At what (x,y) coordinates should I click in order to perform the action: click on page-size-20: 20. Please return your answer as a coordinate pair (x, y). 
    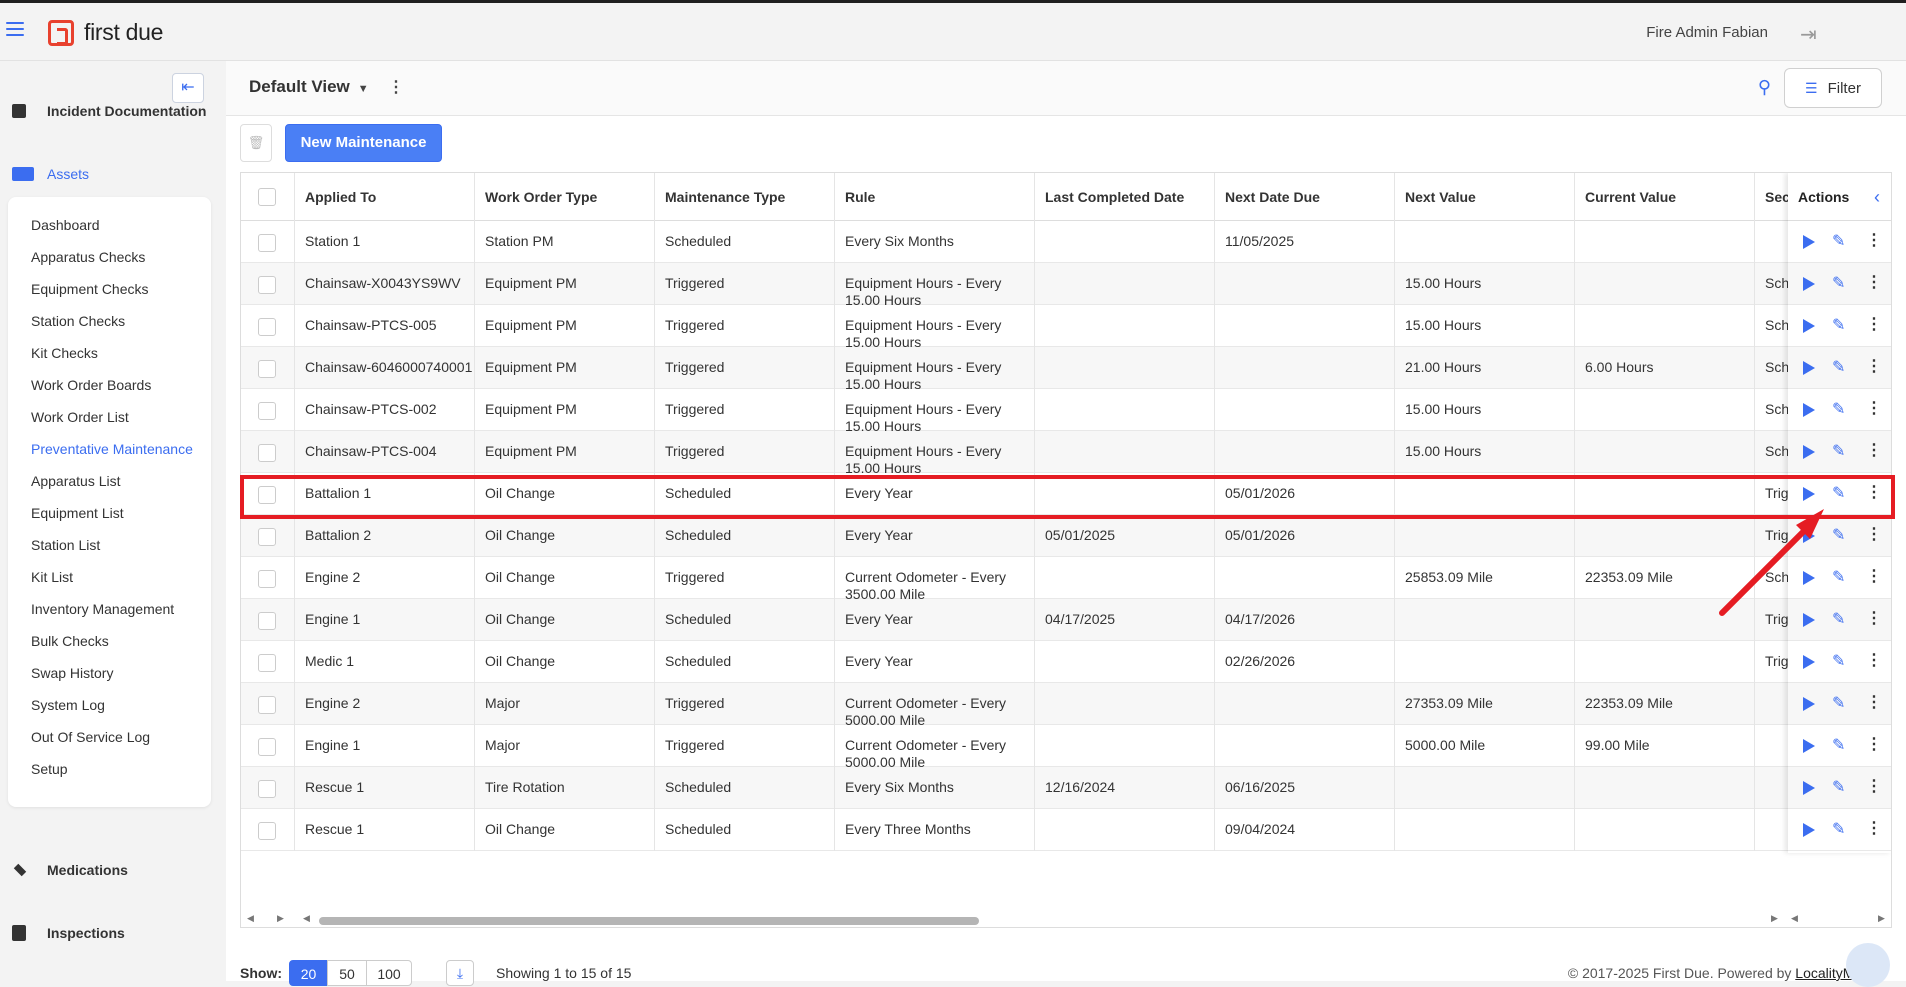
    Looking at the image, I should click on (308, 973).